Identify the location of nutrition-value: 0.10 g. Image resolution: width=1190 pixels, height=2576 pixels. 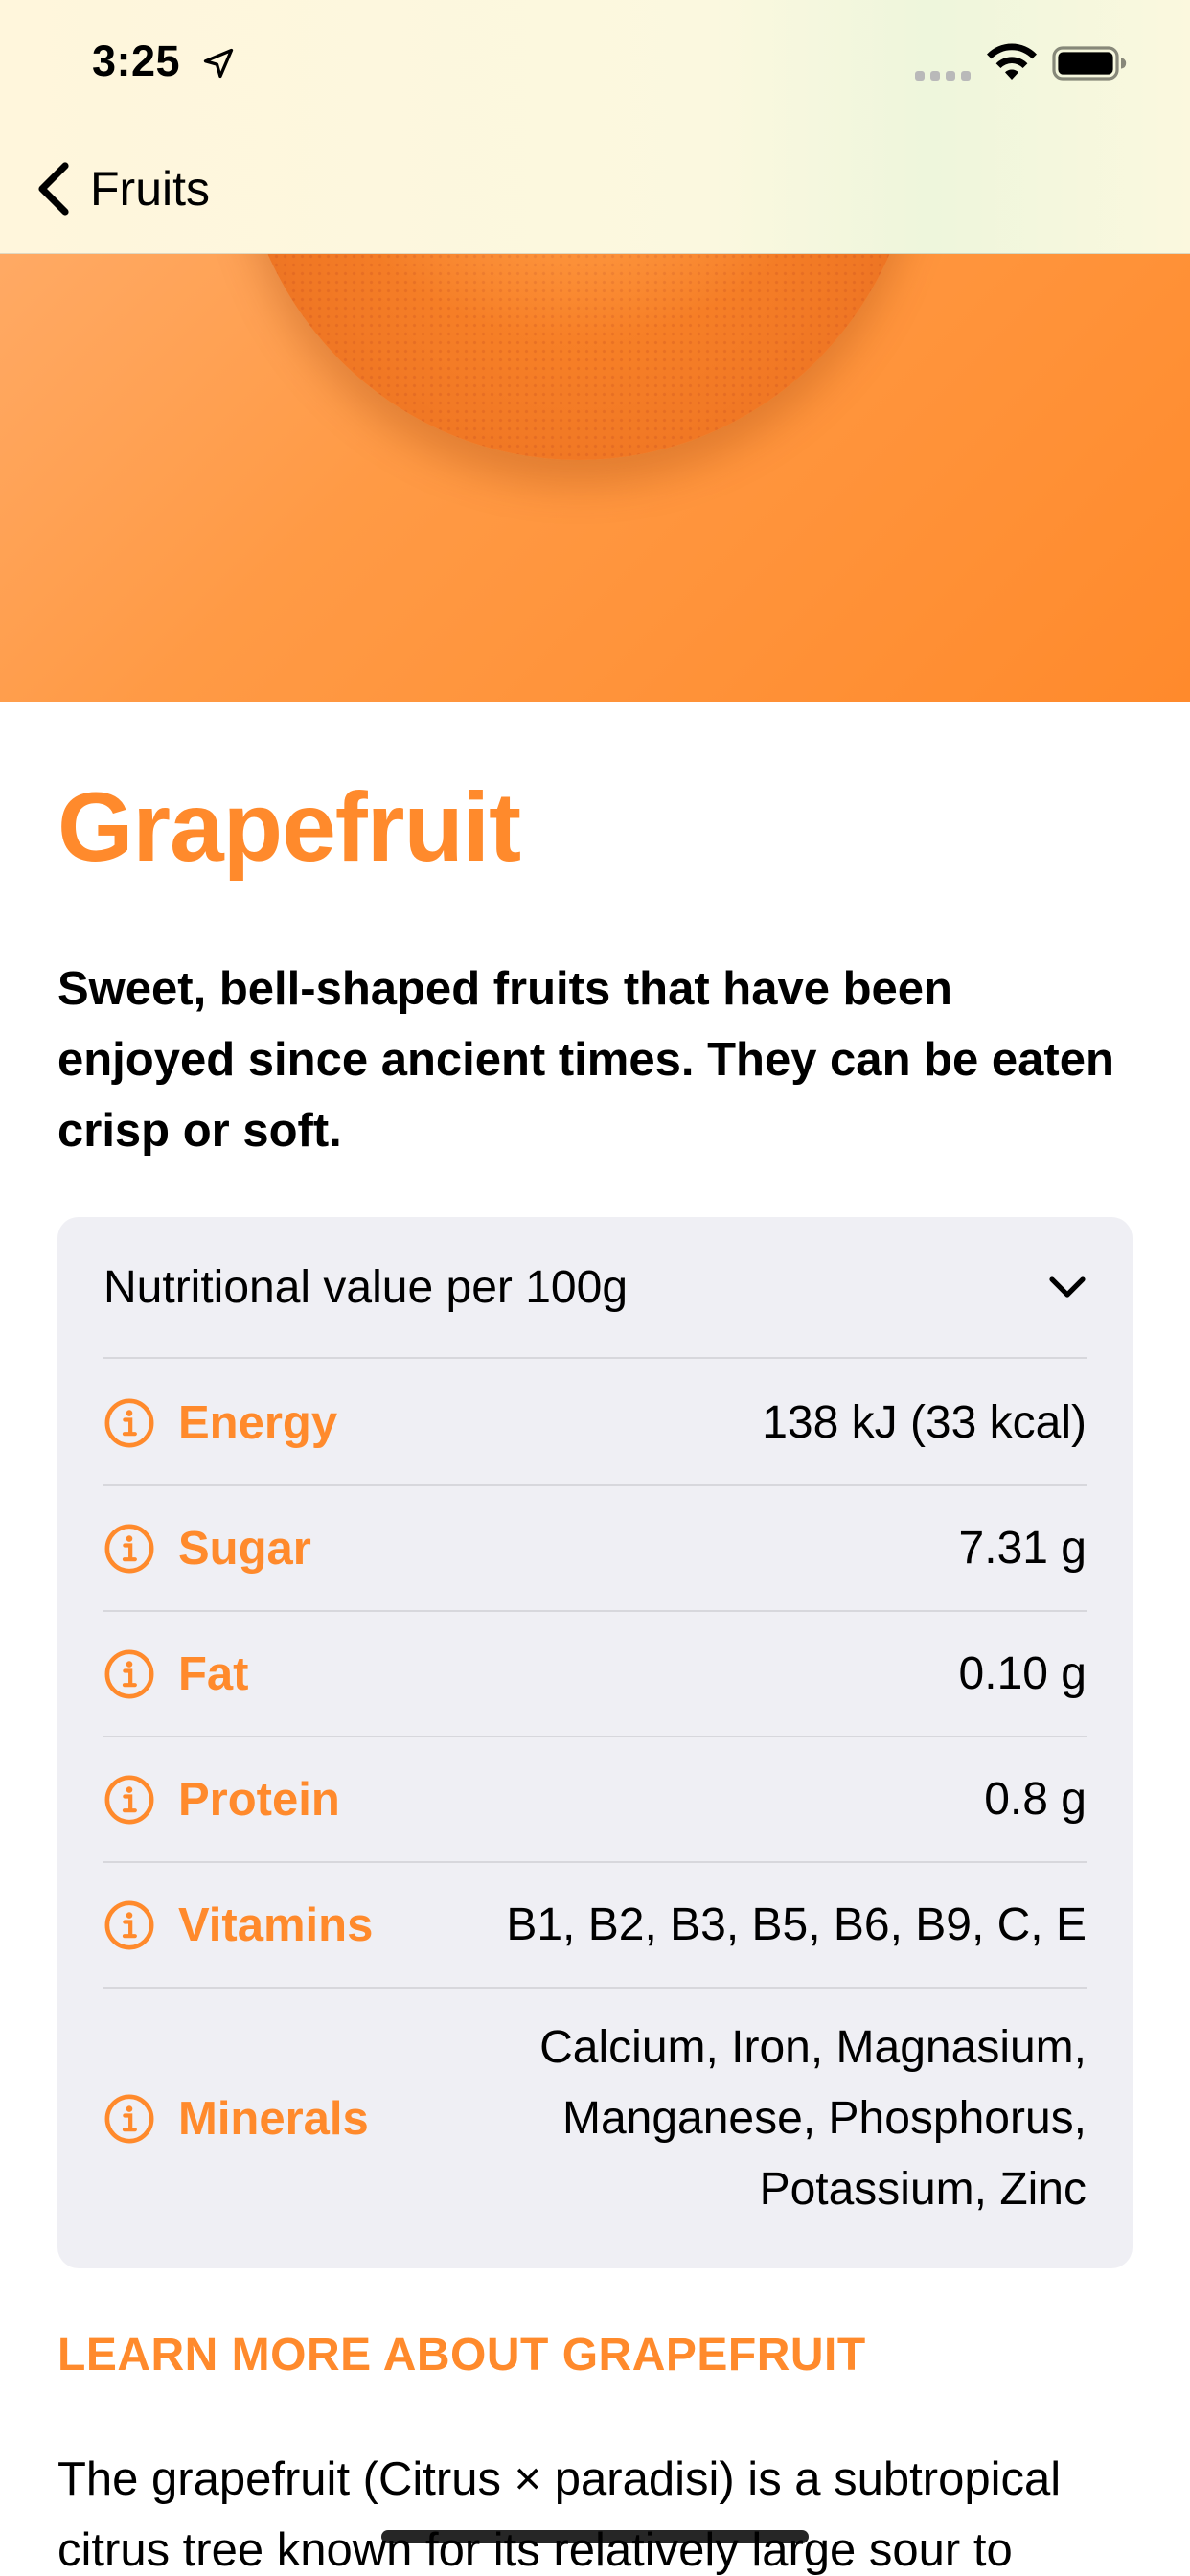
(1022, 1673).